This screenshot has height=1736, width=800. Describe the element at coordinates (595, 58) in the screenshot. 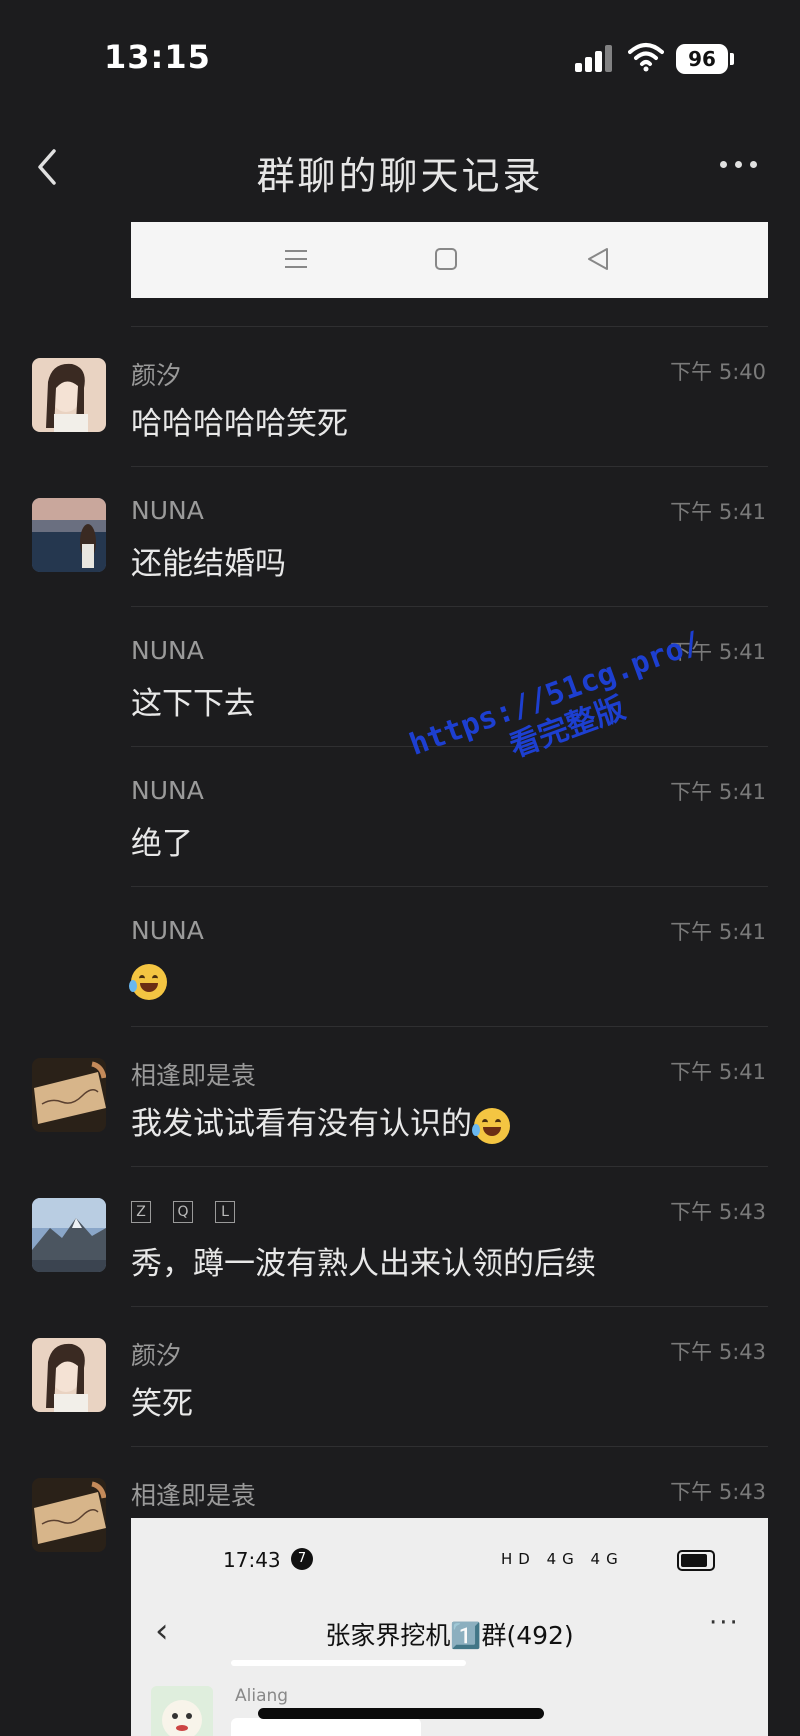

I see `cellular-signal-icon` at that location.